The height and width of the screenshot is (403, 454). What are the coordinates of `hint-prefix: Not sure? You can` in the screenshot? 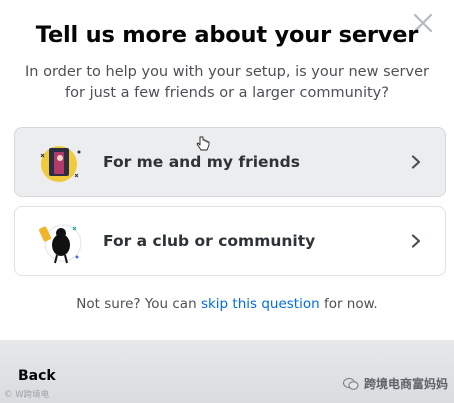 It's located at (138, 304).